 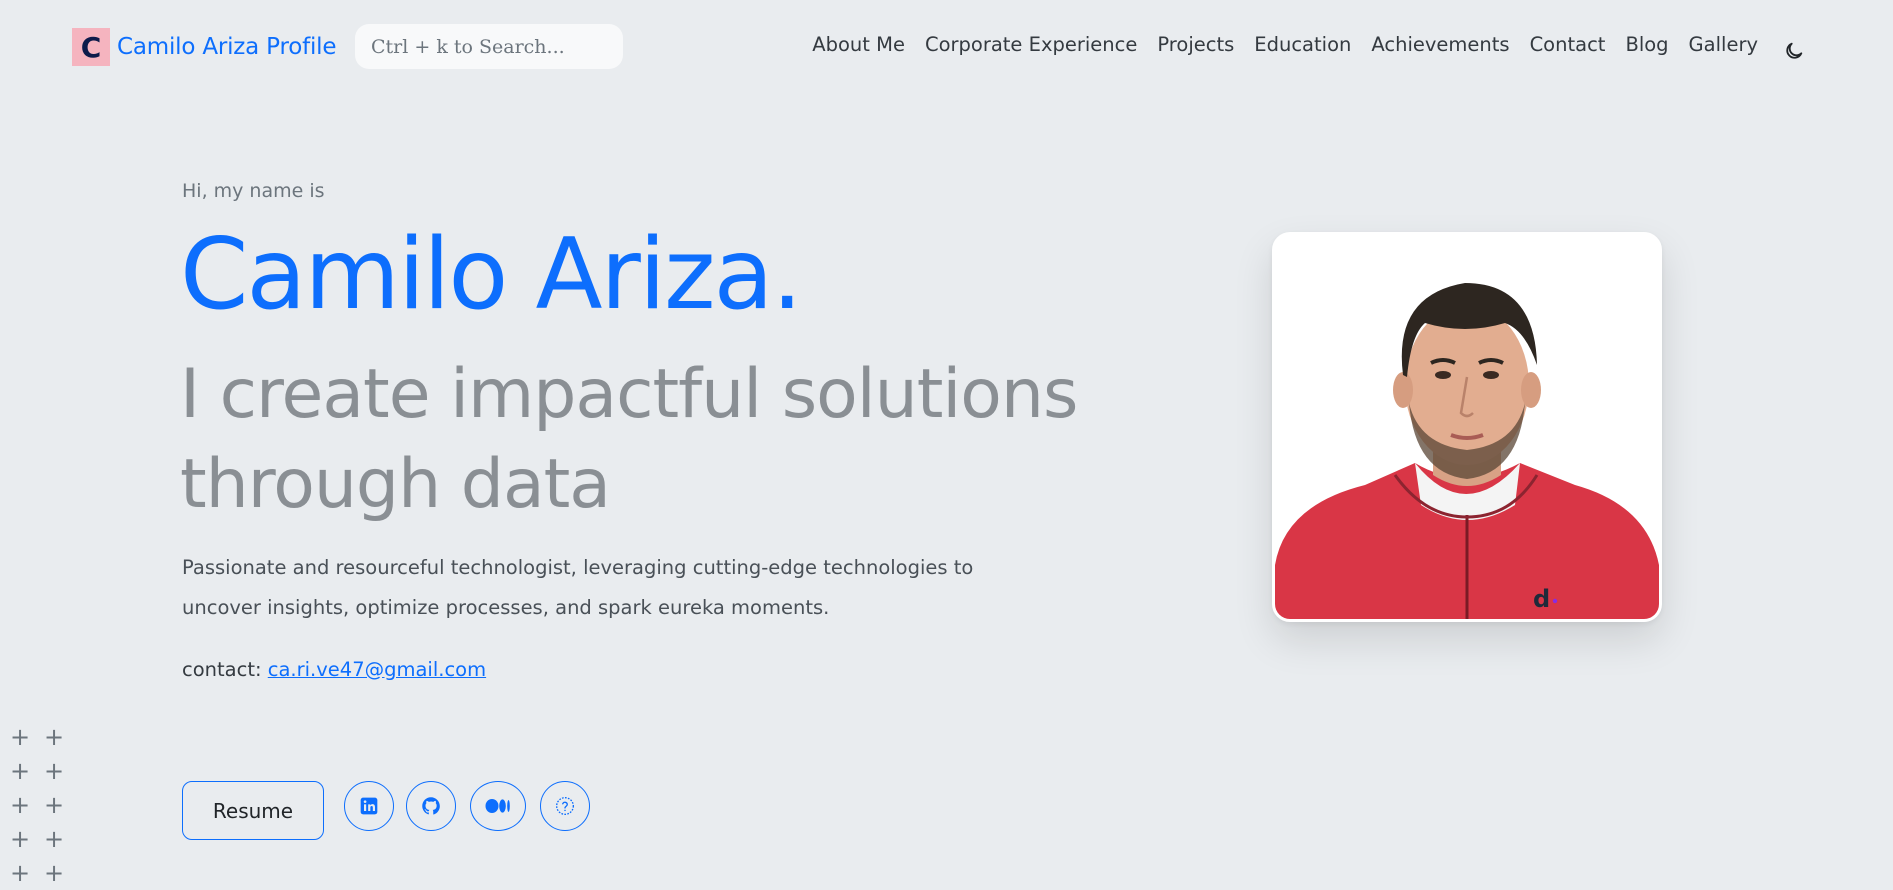 I want to click on nav-link-about-me: About Me, so click(x=858, y=44).